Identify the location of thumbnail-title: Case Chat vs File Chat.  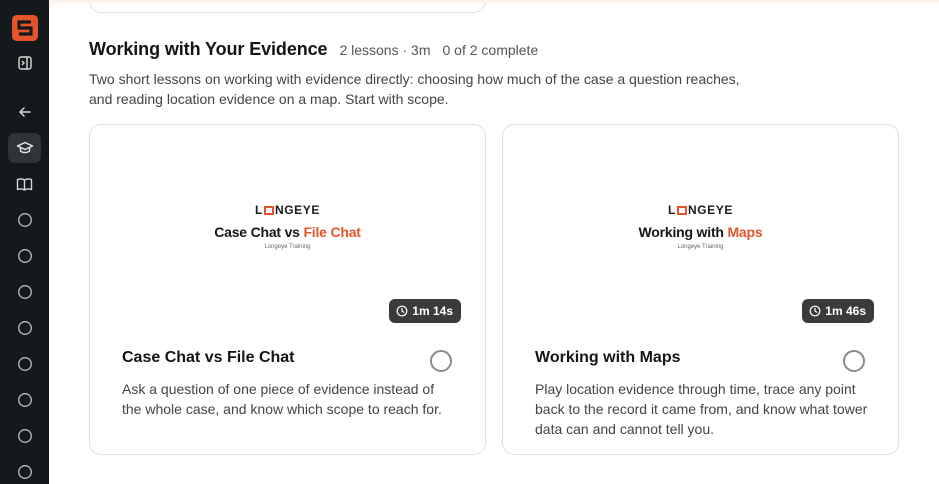
(287, 232).